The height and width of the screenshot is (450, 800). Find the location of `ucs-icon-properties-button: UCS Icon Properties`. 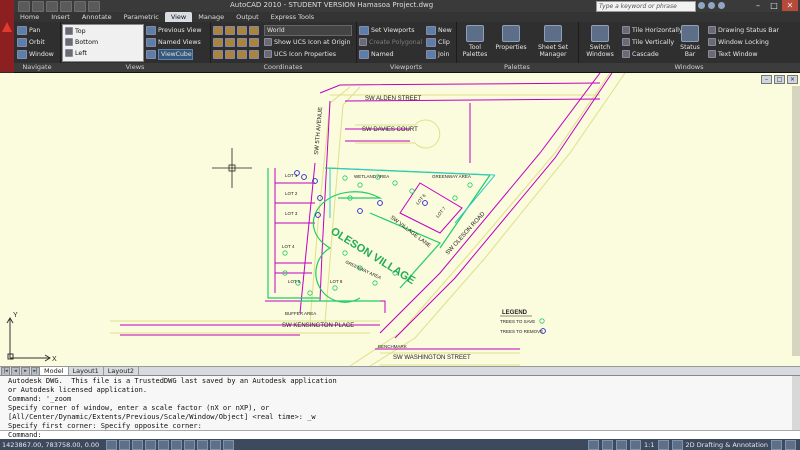

ucs-icon-properties-button: UCS Icon Properties is located at coordinates (300, 54).